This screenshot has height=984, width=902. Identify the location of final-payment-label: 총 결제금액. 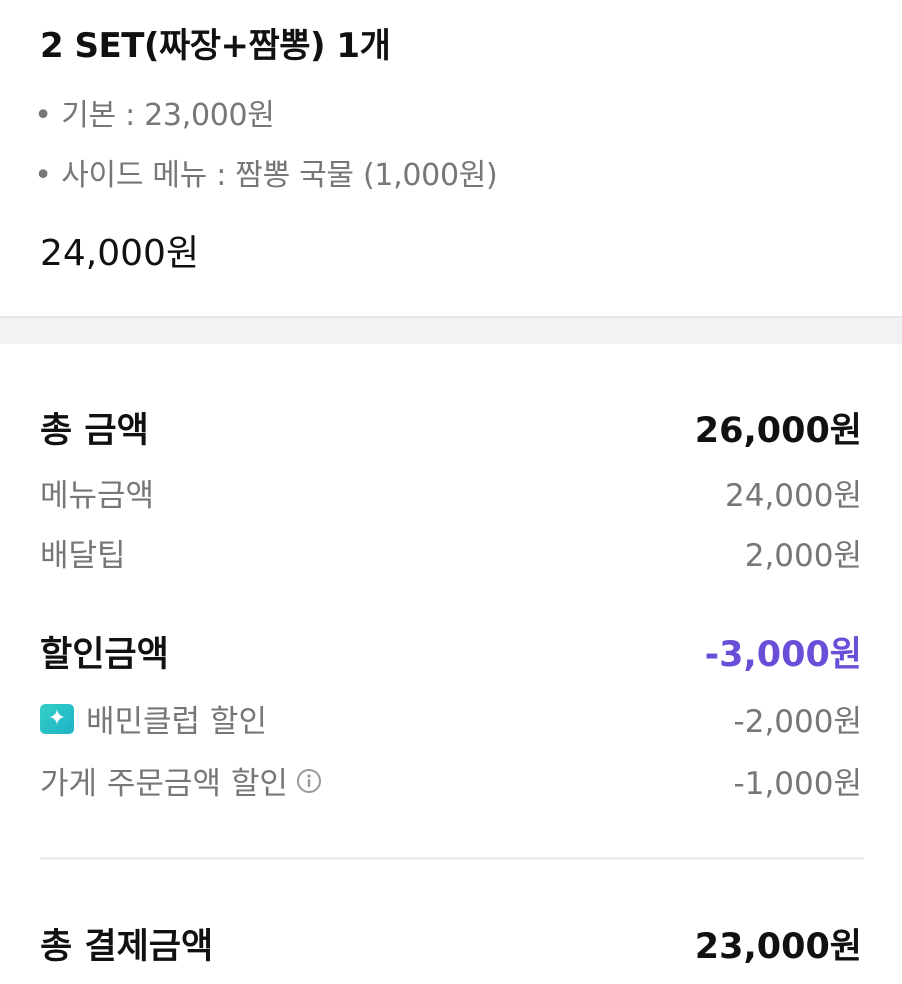
(127, 947).